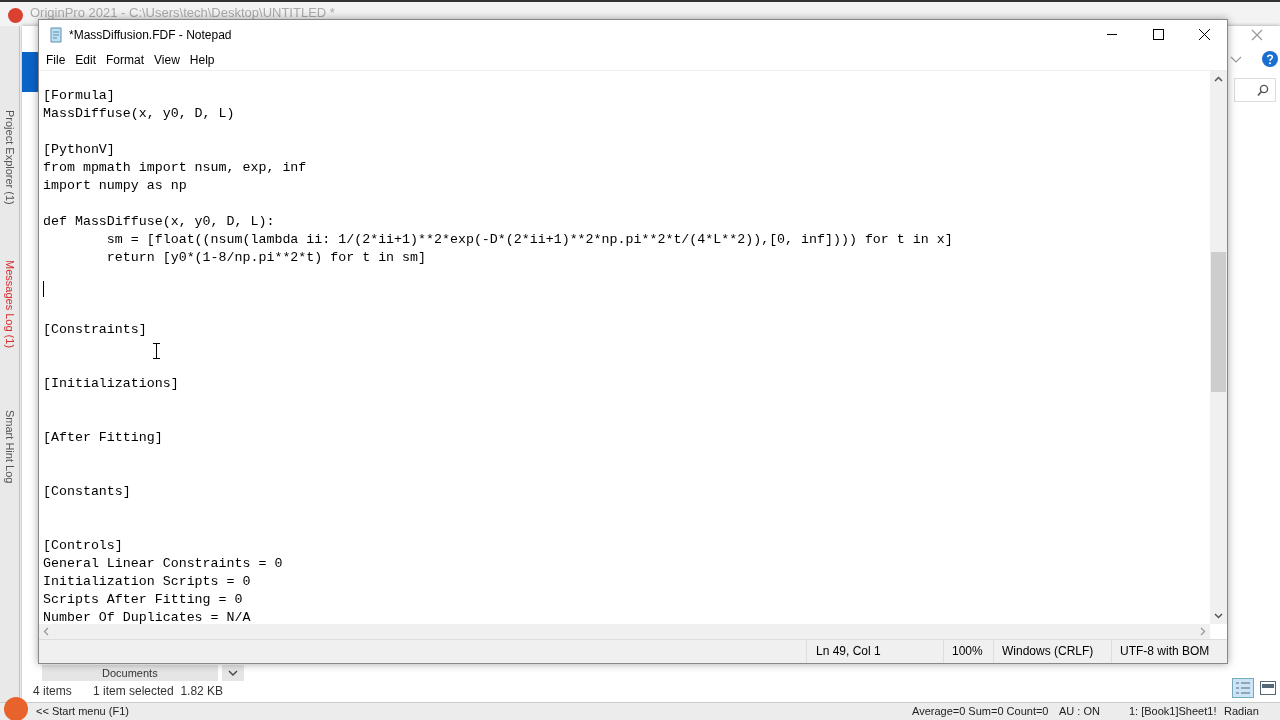 This screenshot has width=1280, height=720. Describe the element at coordinates (167, 59) in the screenshot. I see `menu-item: View` at that location.